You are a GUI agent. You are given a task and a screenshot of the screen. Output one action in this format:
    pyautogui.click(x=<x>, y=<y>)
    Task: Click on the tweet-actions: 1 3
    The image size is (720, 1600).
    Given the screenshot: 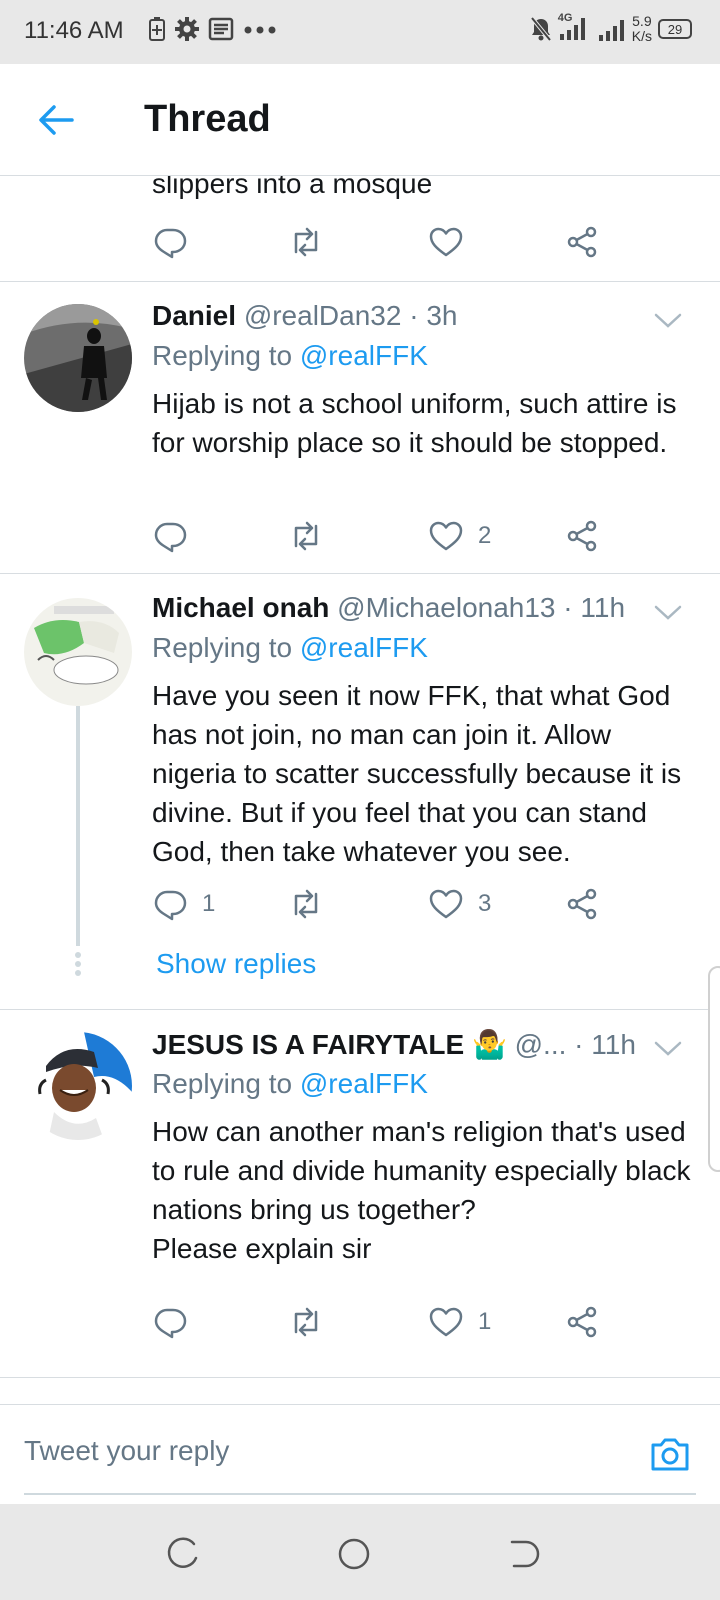 What is the action you would take?
    pyautogui.click(x=382, y=904)
    